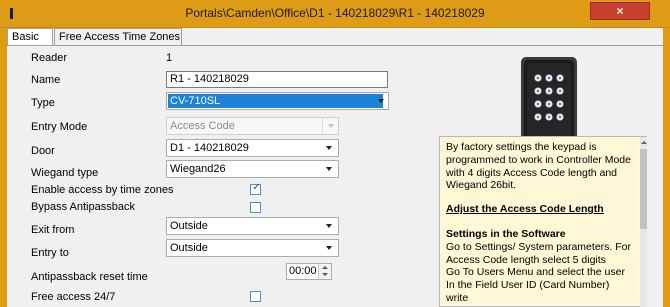  What do you see at coordinates (620, 11) in the screenshot?
I see `close-button: ×` at bounding box center [620, 11].